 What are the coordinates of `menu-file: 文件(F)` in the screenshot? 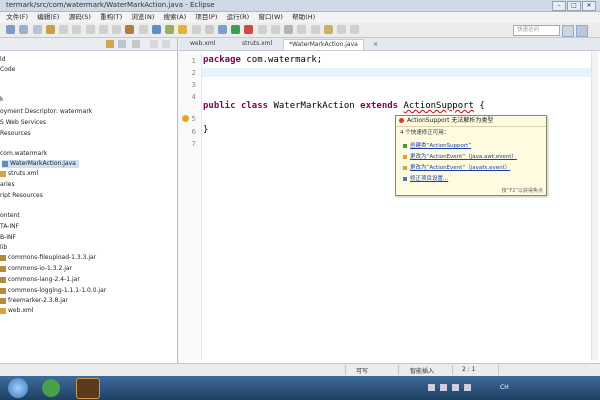 It's located at (17, 17).